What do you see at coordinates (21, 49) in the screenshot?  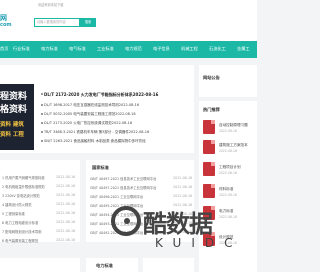 I see `nav-item-industry: 行业标准` at bounding box center [21, 49].